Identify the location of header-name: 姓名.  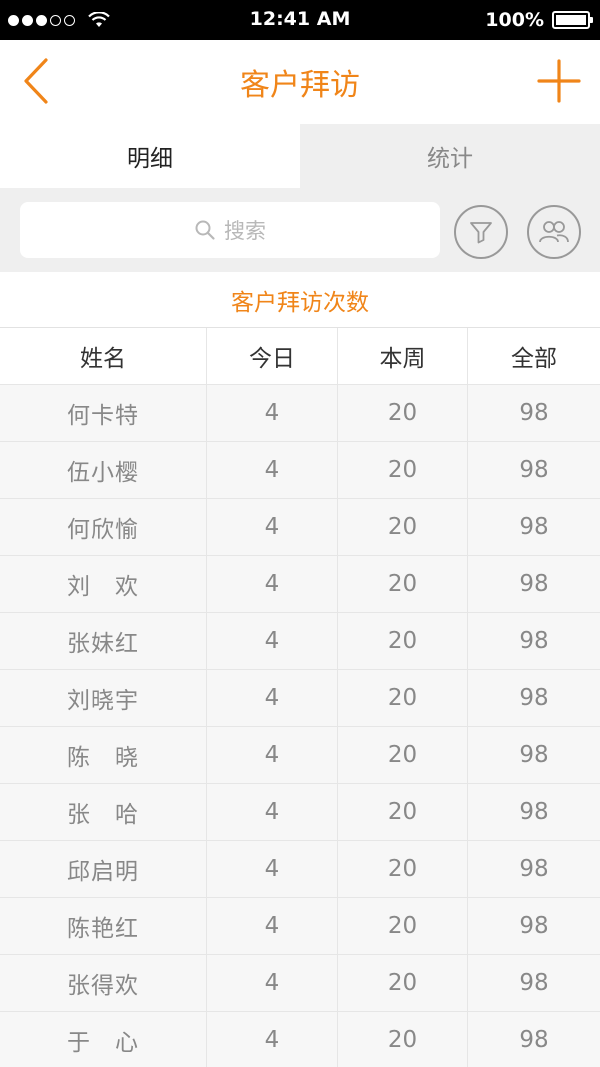
(103, 356).